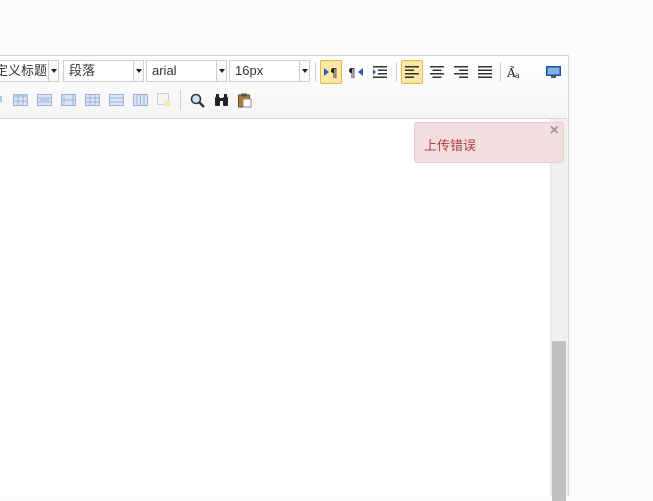 This screenshot has width=653, height=501. Describe the element at coordinates (489, 142) in the screenshot. I see `upload-error-notification: 上传错误 ×` at that location.